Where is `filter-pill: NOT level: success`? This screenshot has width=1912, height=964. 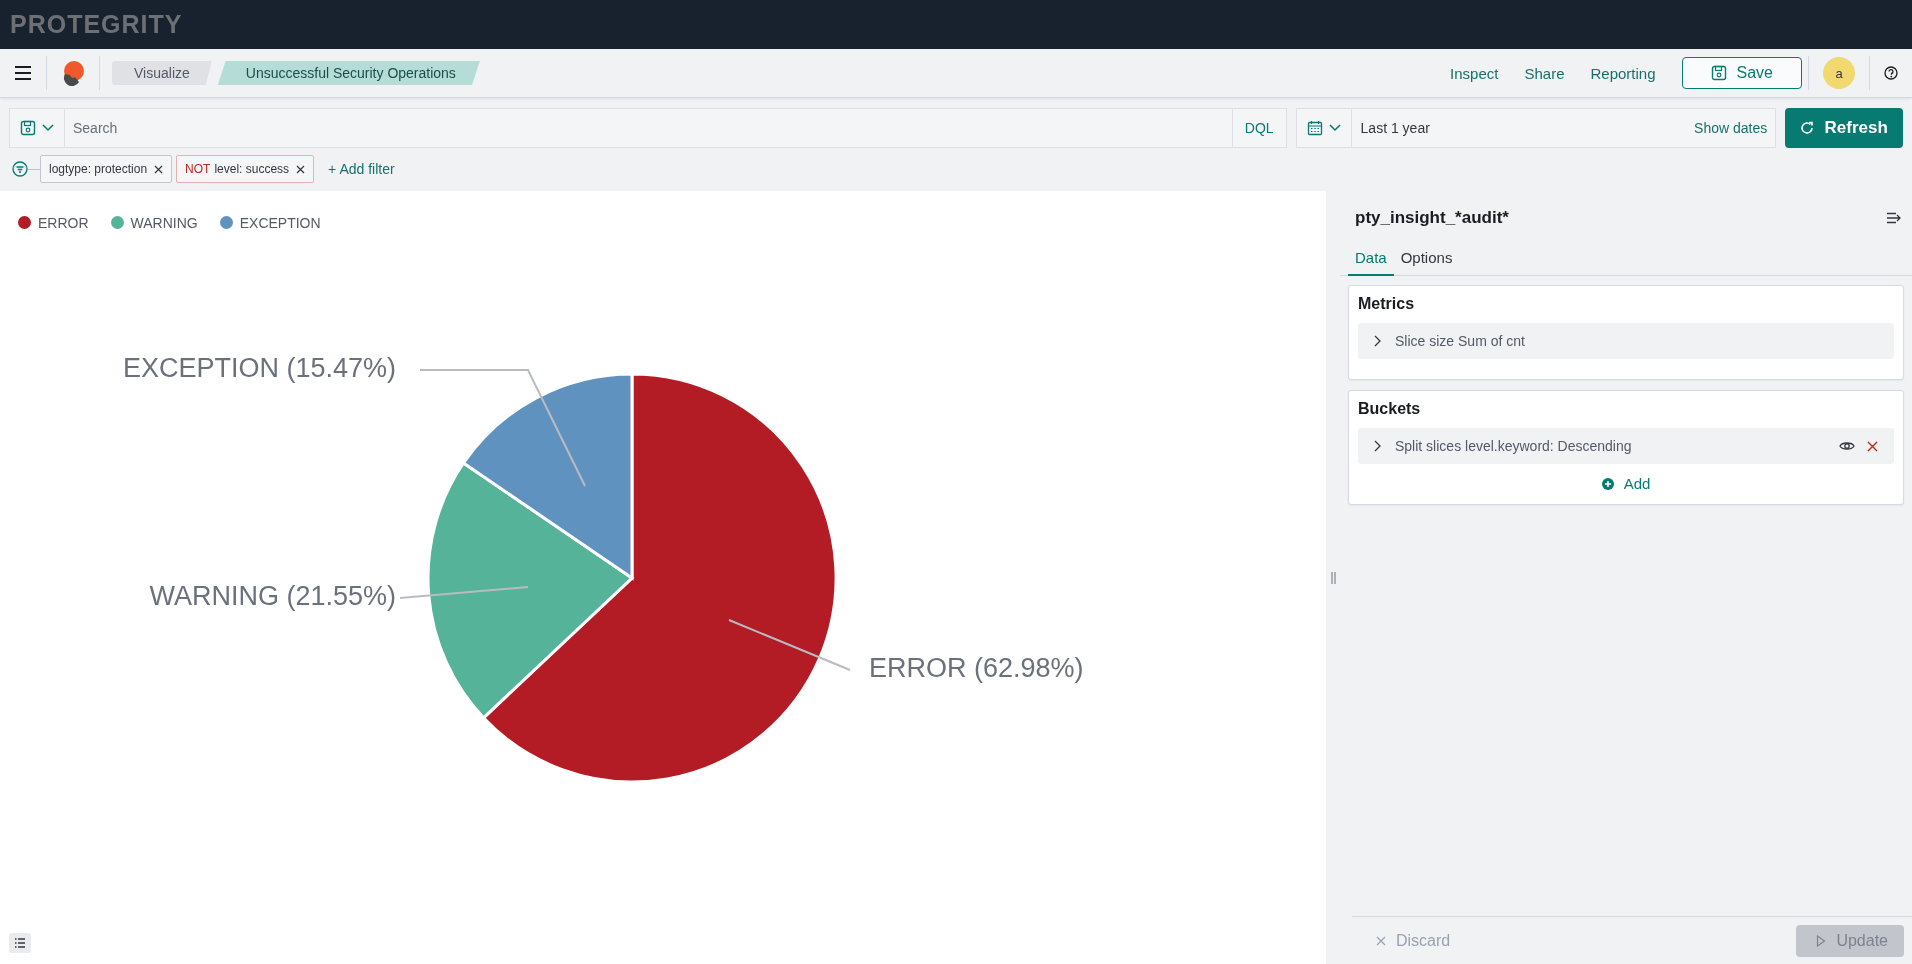
filter-pill: NOT level: success is located at coordinates (245, 169).